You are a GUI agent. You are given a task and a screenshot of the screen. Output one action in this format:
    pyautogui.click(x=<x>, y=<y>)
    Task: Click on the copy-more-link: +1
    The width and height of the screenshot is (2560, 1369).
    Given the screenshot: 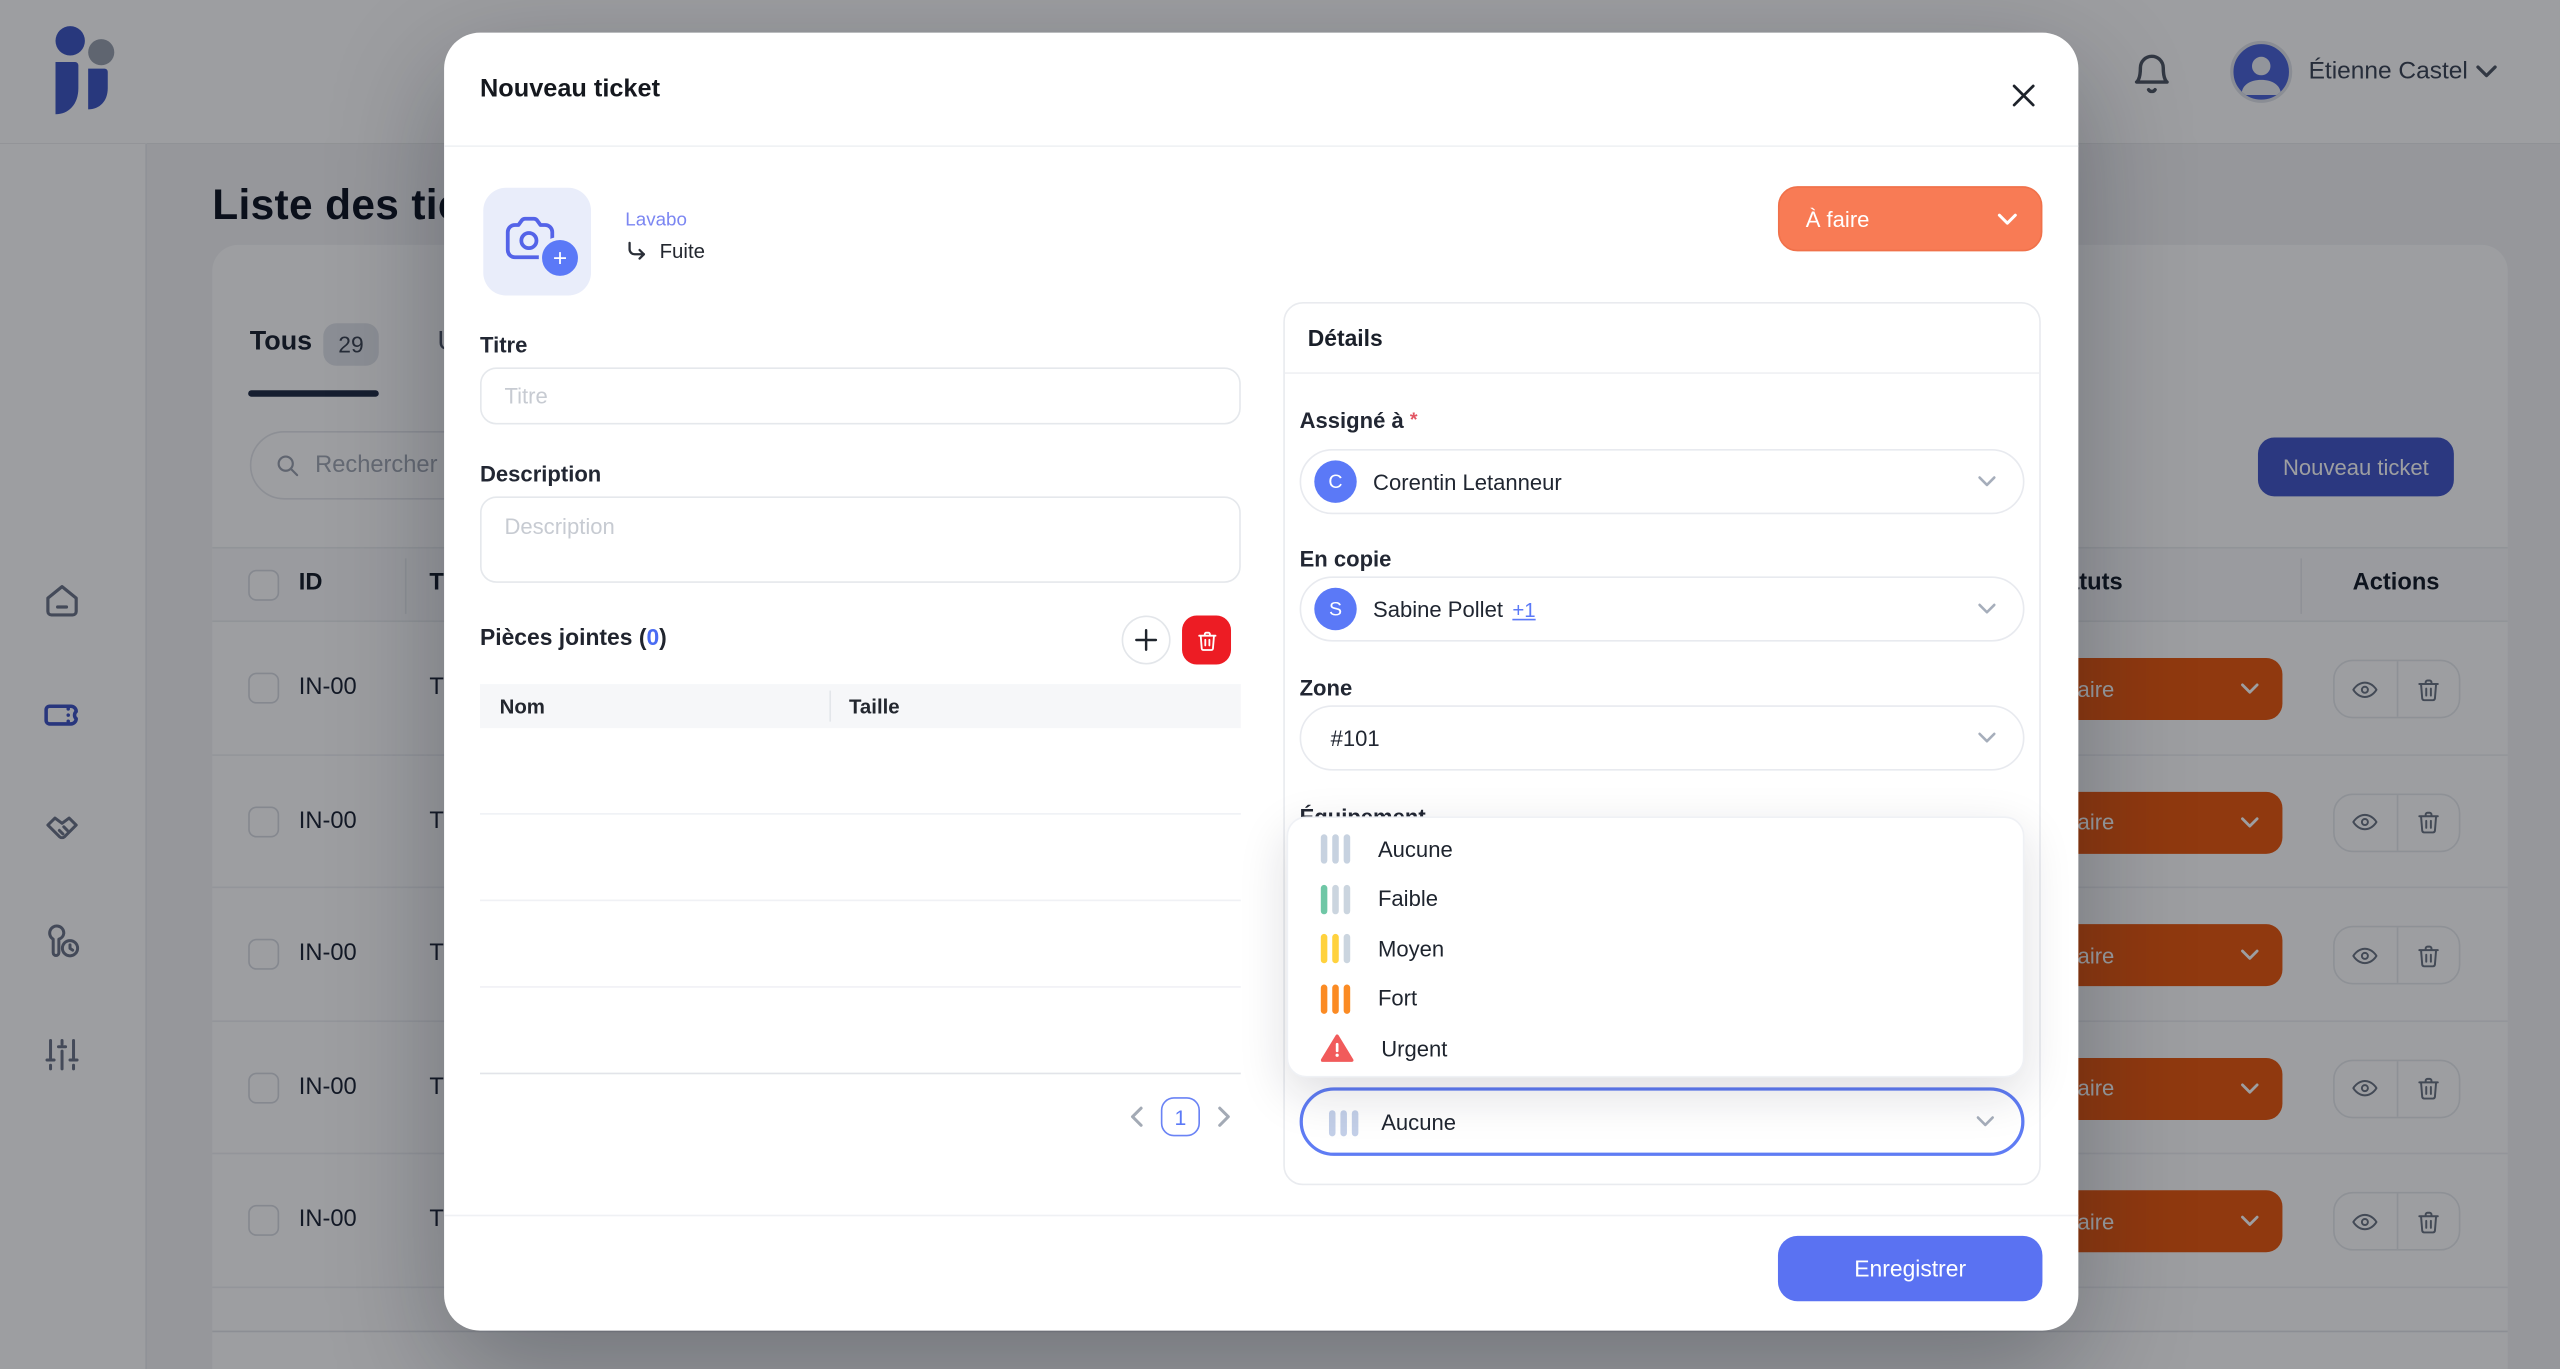 What is the action you would take?
    pyautogui.click(x=1523, y=609)
    